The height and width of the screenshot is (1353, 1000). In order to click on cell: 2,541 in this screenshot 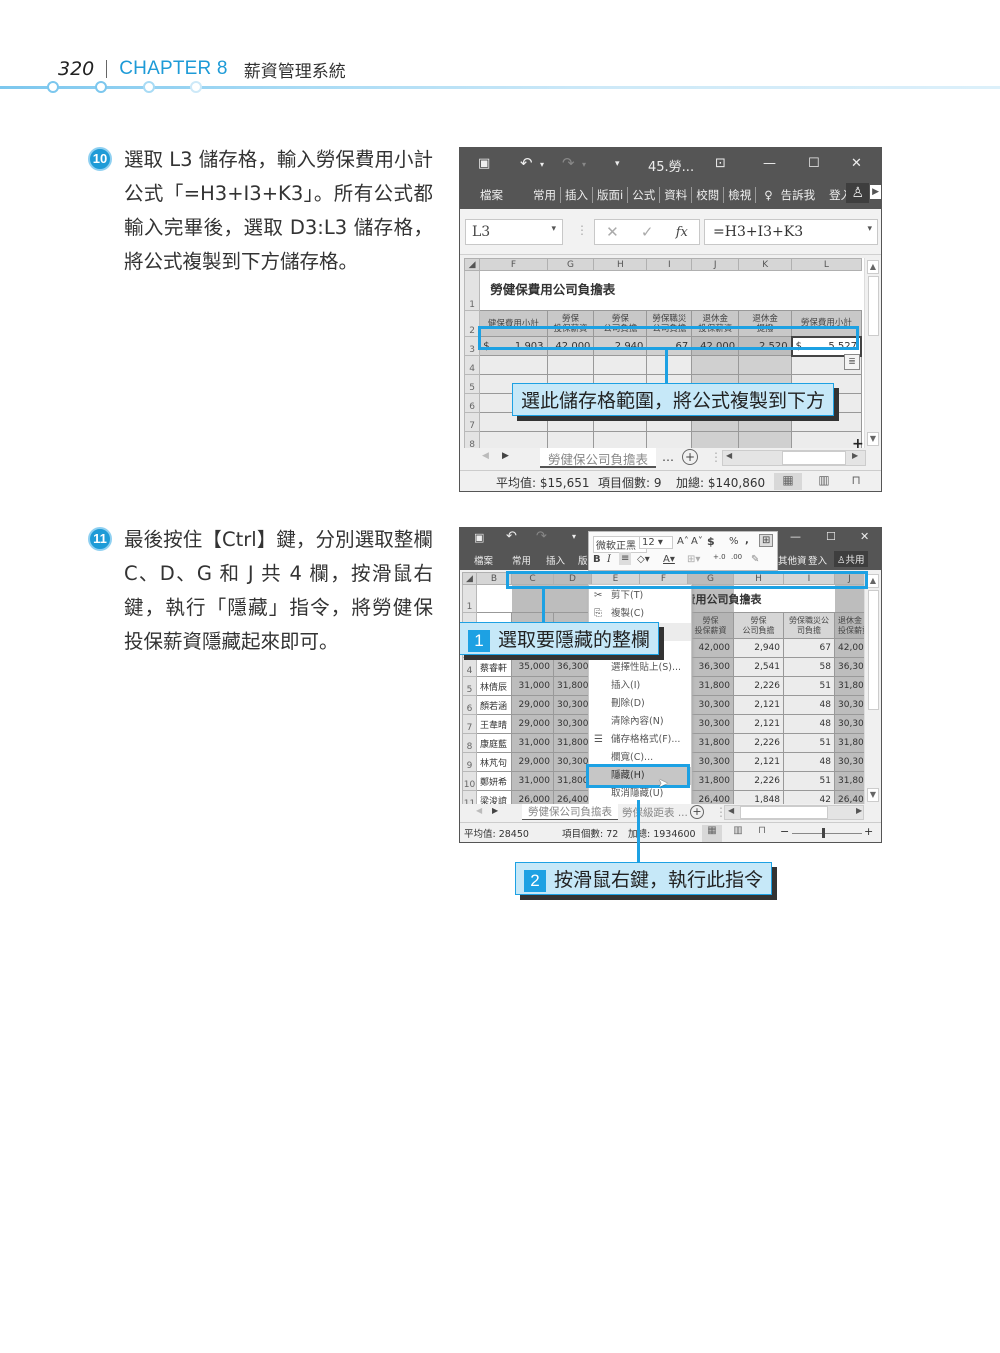, I will do `click(758, 667)`.